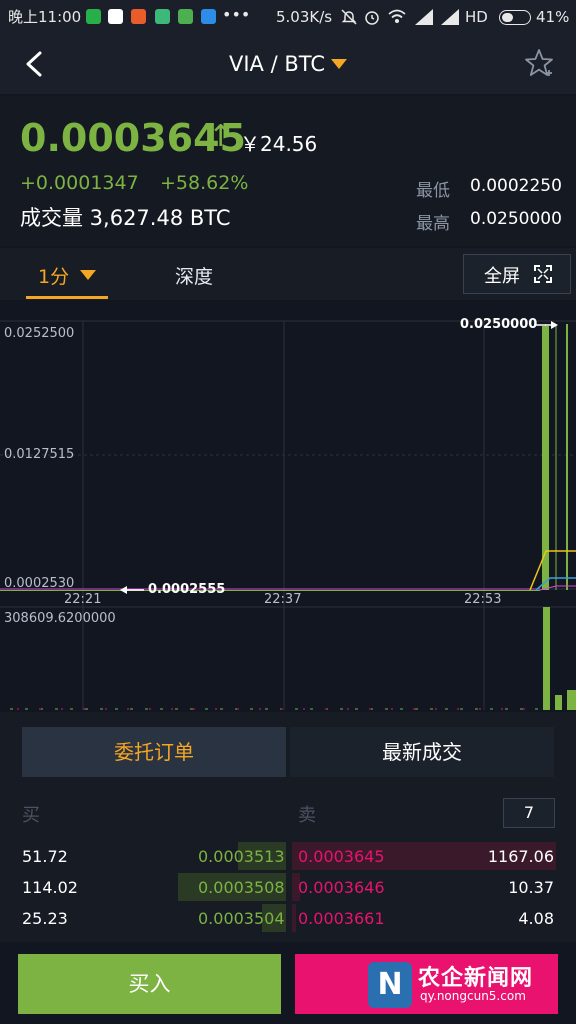 Image resolution: width=576 pixels, height=1024 pixels. I want to click on min-price-label: 0.0002555, so click(187, 589).